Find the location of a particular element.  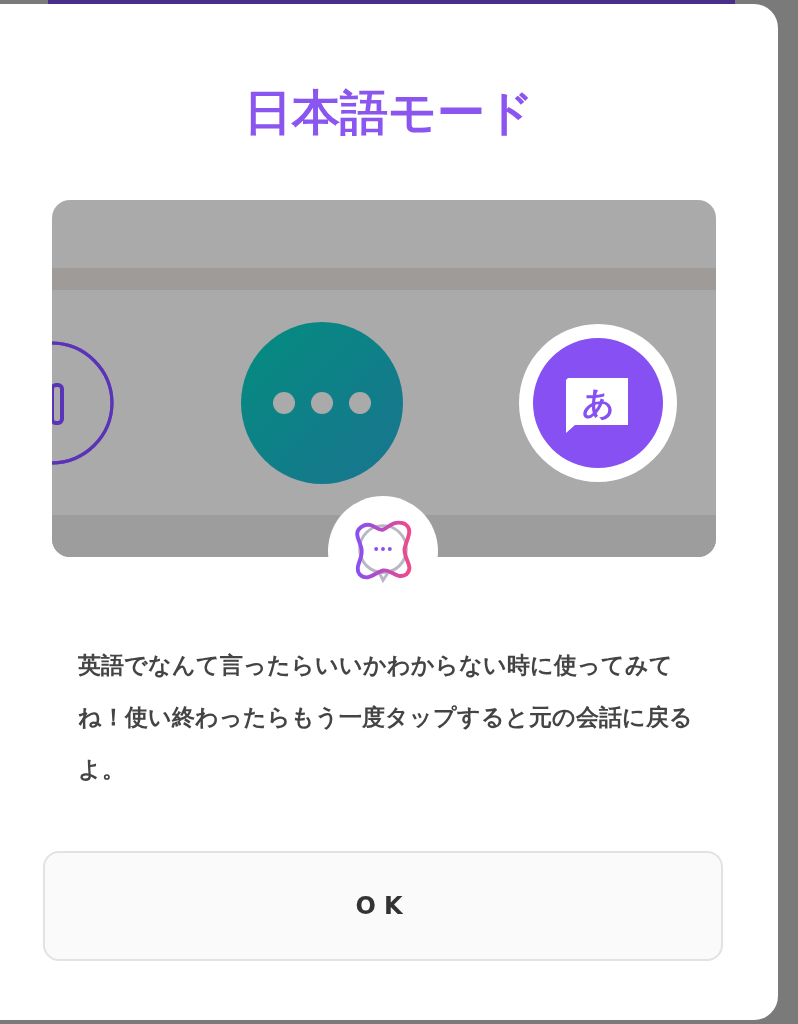

more-button-icon is located at coordinates (322, 403).